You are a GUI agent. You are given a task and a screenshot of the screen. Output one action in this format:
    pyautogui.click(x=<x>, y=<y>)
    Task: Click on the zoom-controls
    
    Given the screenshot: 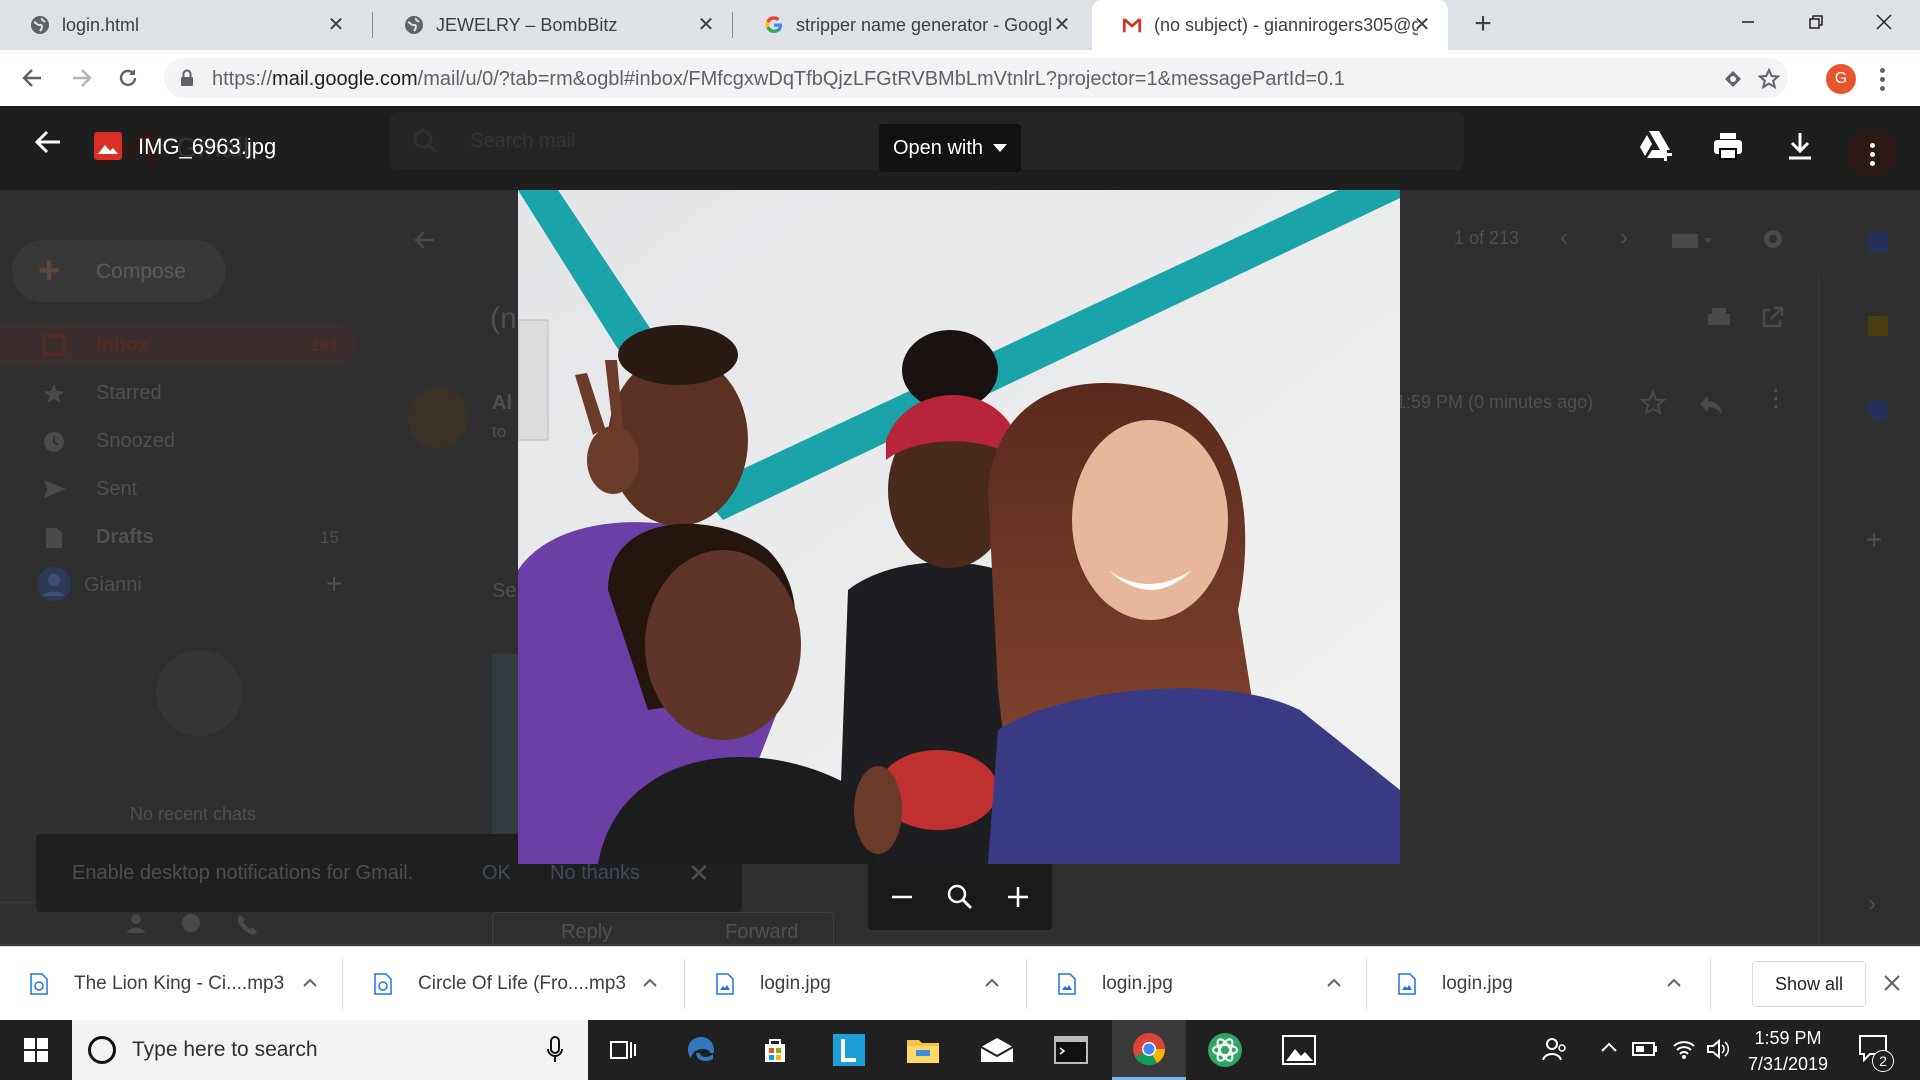 What is the action you would take?
    pyautogui.click(x=960, y=897)
    